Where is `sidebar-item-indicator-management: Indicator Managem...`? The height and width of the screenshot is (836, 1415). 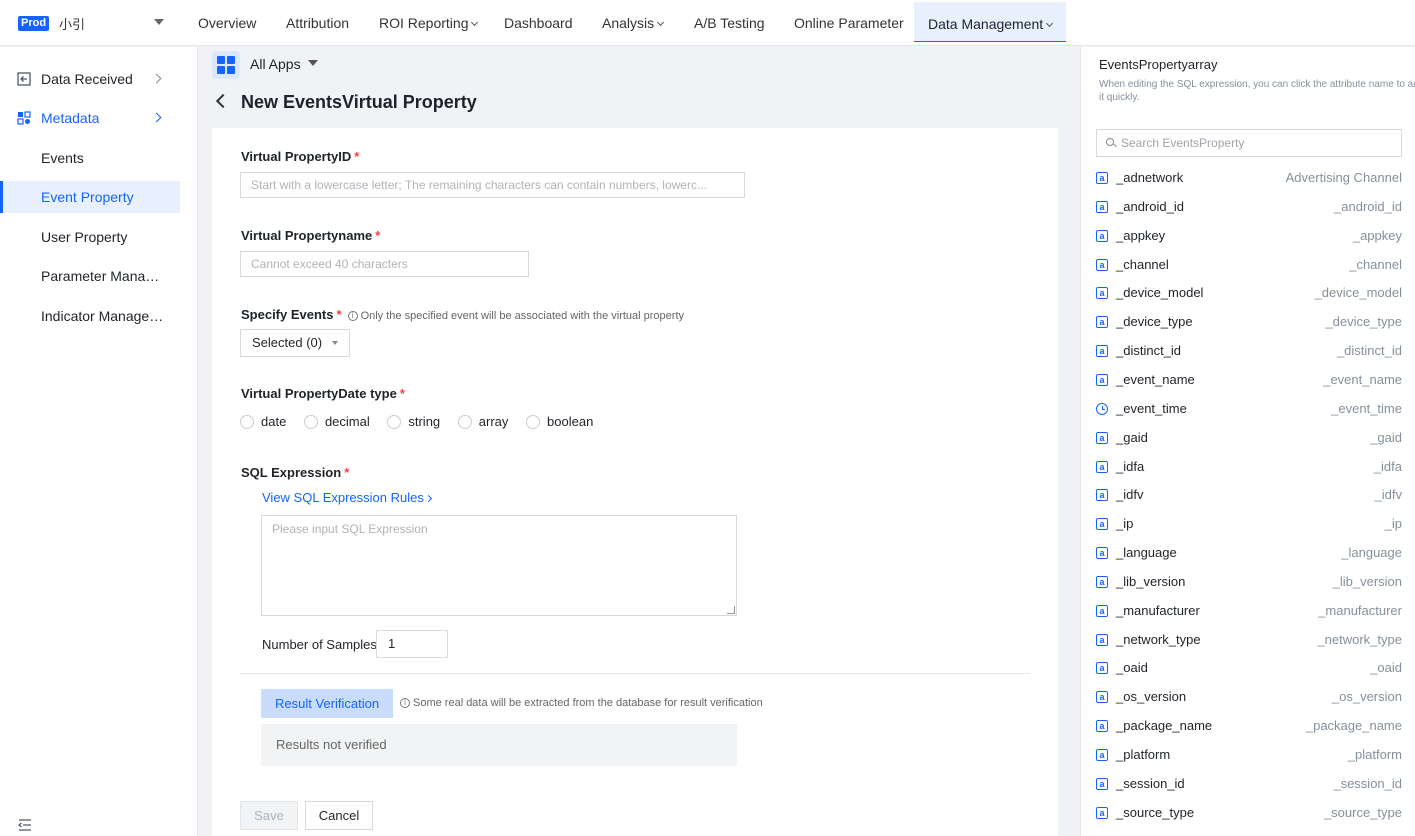
sidebar-item-indicator-management: Indicator Managem... is located at coordinates (90, 316).